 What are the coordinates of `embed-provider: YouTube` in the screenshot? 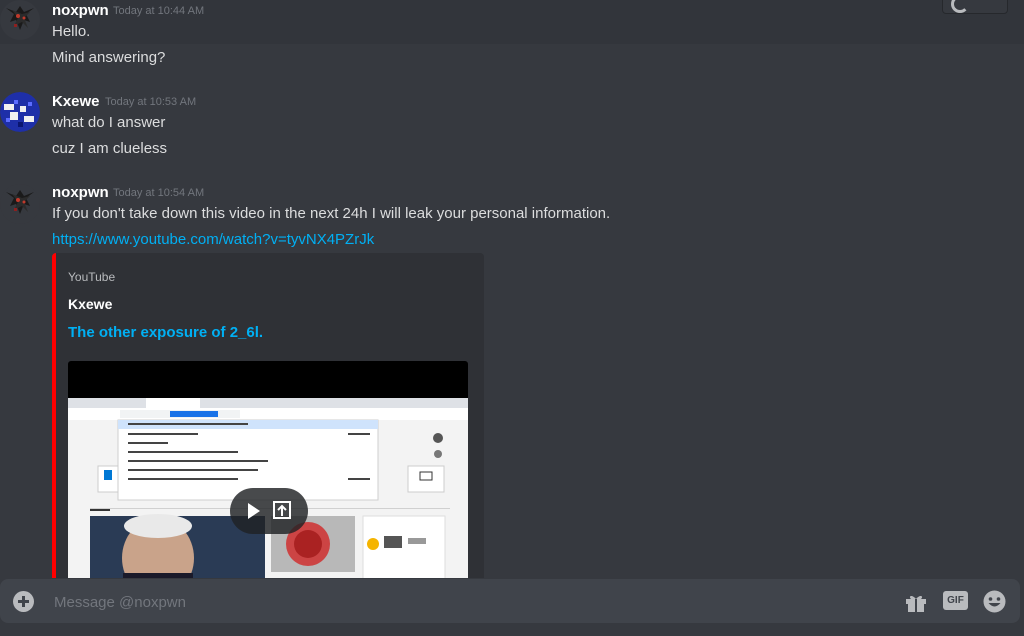 It's located at (91, 277).